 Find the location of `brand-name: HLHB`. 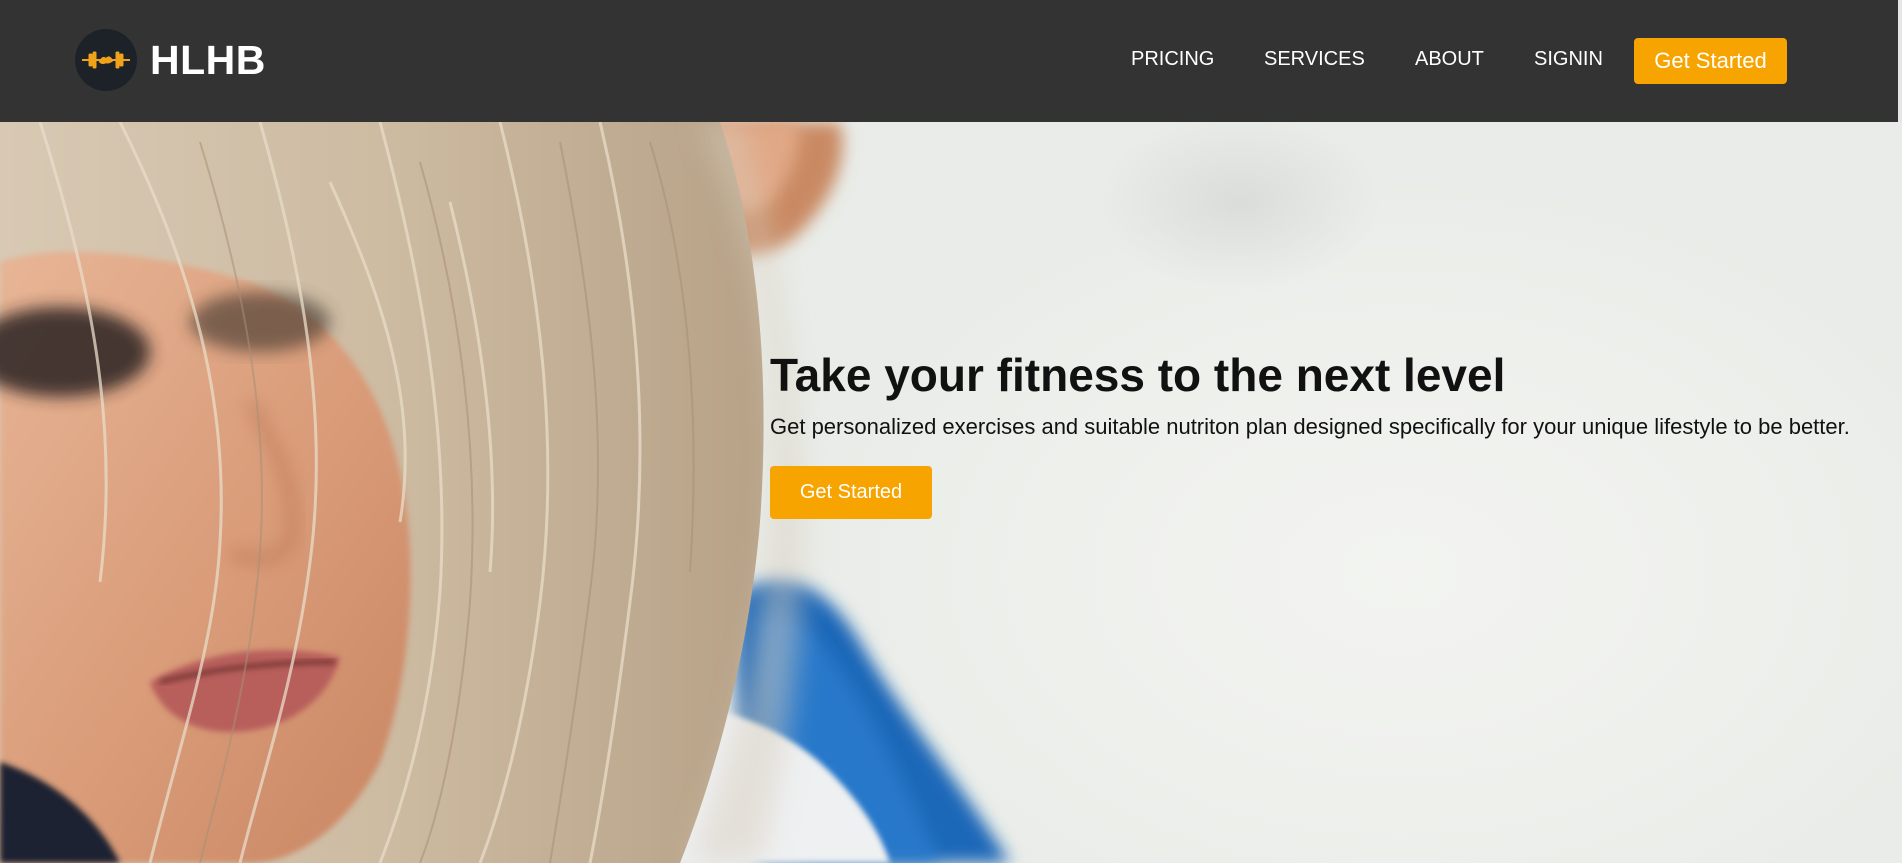

brand-name: HLHB is located at coordinates (208, 60).